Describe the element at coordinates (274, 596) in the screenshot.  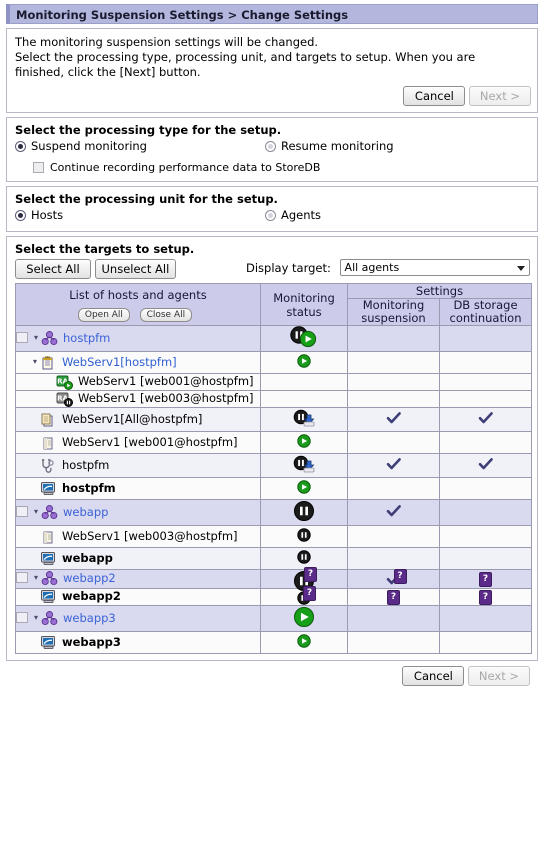
I see `table-row: webapp2???` at that location.